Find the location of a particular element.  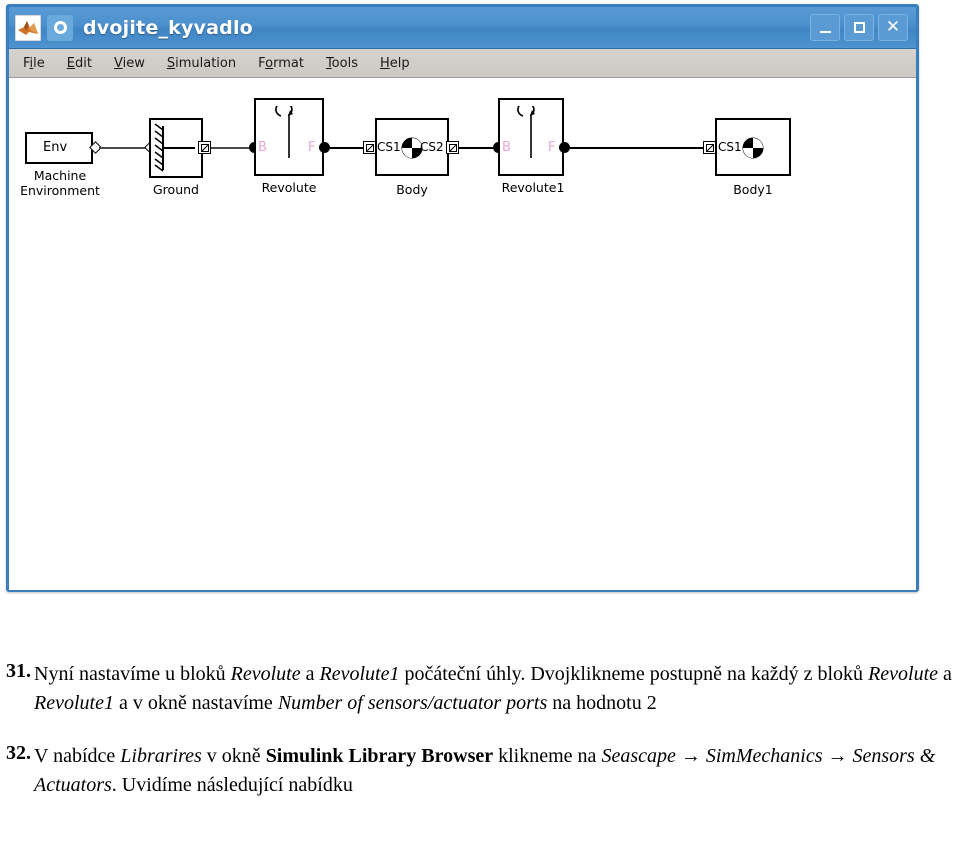

menu-item-simulation: Simulation is located at coordinates (201, 63).